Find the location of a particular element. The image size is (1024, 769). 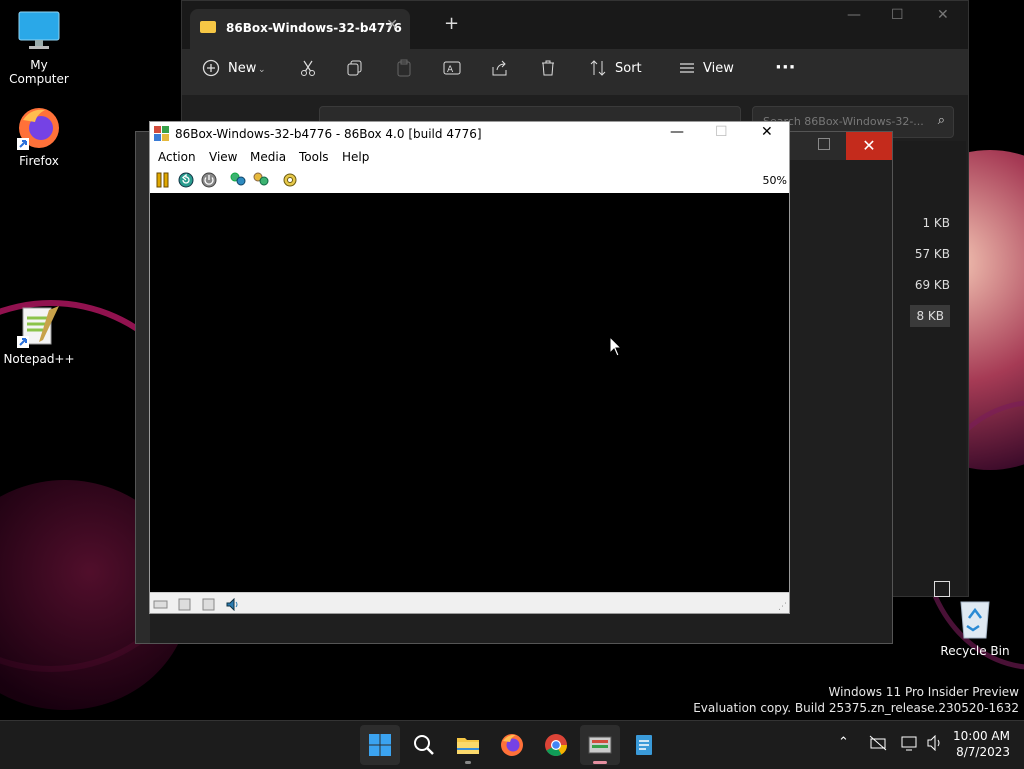

svg-text: A is located at coordinates (450, 70).